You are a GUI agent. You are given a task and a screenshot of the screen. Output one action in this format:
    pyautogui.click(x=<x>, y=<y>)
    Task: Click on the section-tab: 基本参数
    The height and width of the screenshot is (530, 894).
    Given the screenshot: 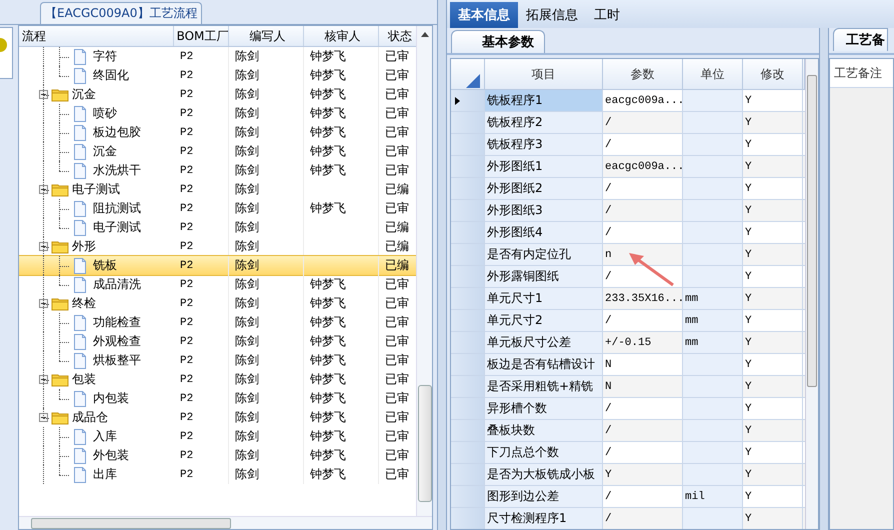 What is the action you would take?
    pyautogui.click(x=498, y=41)
    